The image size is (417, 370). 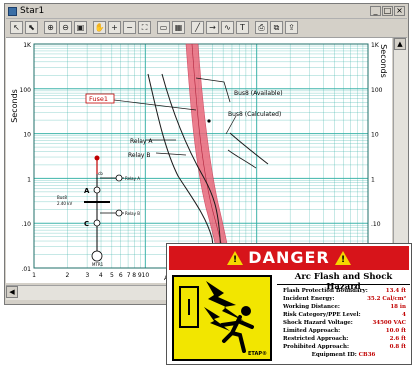 I want to click on hazard-row-label: Incident Energy:, so click(x=309, y=299).